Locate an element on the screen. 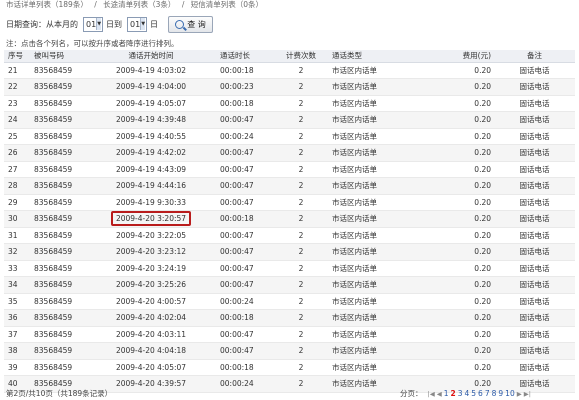 This screenshot has height=400, width=579. page-link: 7 is located at coordinates (487, 393).